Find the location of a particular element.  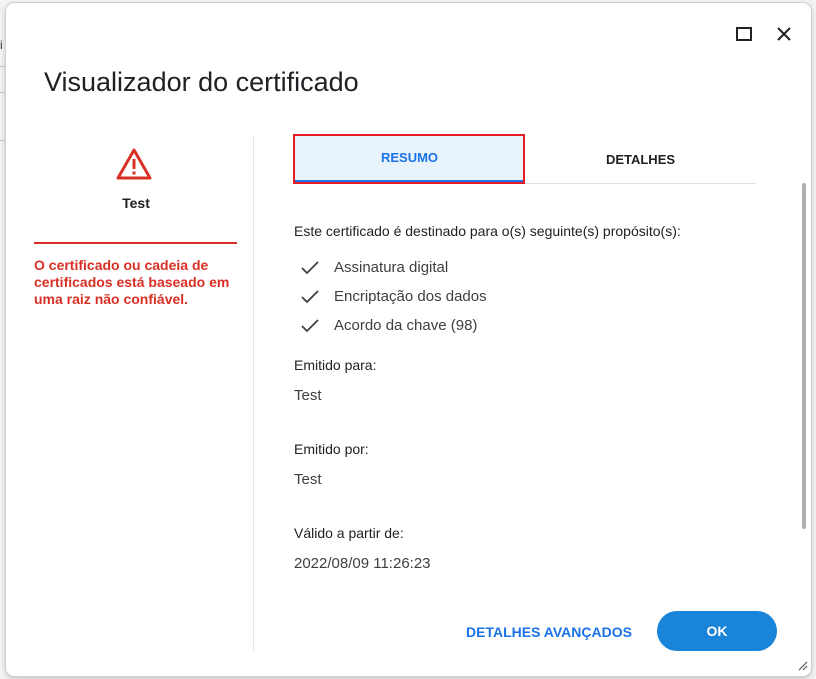

maximize-button is located at coordinates (744, 34).